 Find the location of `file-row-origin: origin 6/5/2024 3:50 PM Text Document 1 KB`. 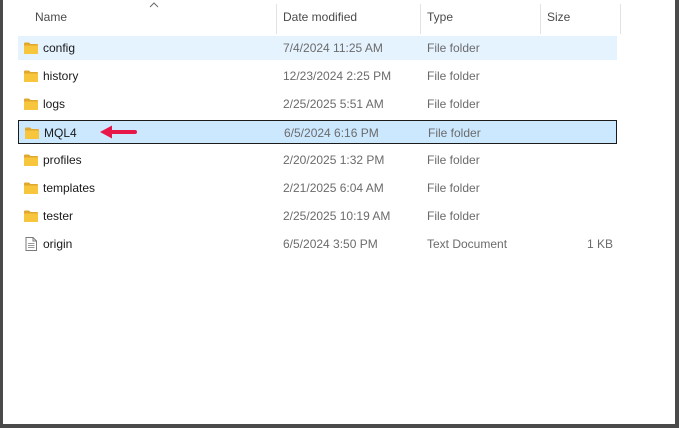

file-row-origin: origin 6/5/2024 3:50 PM Text Document 1 KB is located at coordinates (317, 244).